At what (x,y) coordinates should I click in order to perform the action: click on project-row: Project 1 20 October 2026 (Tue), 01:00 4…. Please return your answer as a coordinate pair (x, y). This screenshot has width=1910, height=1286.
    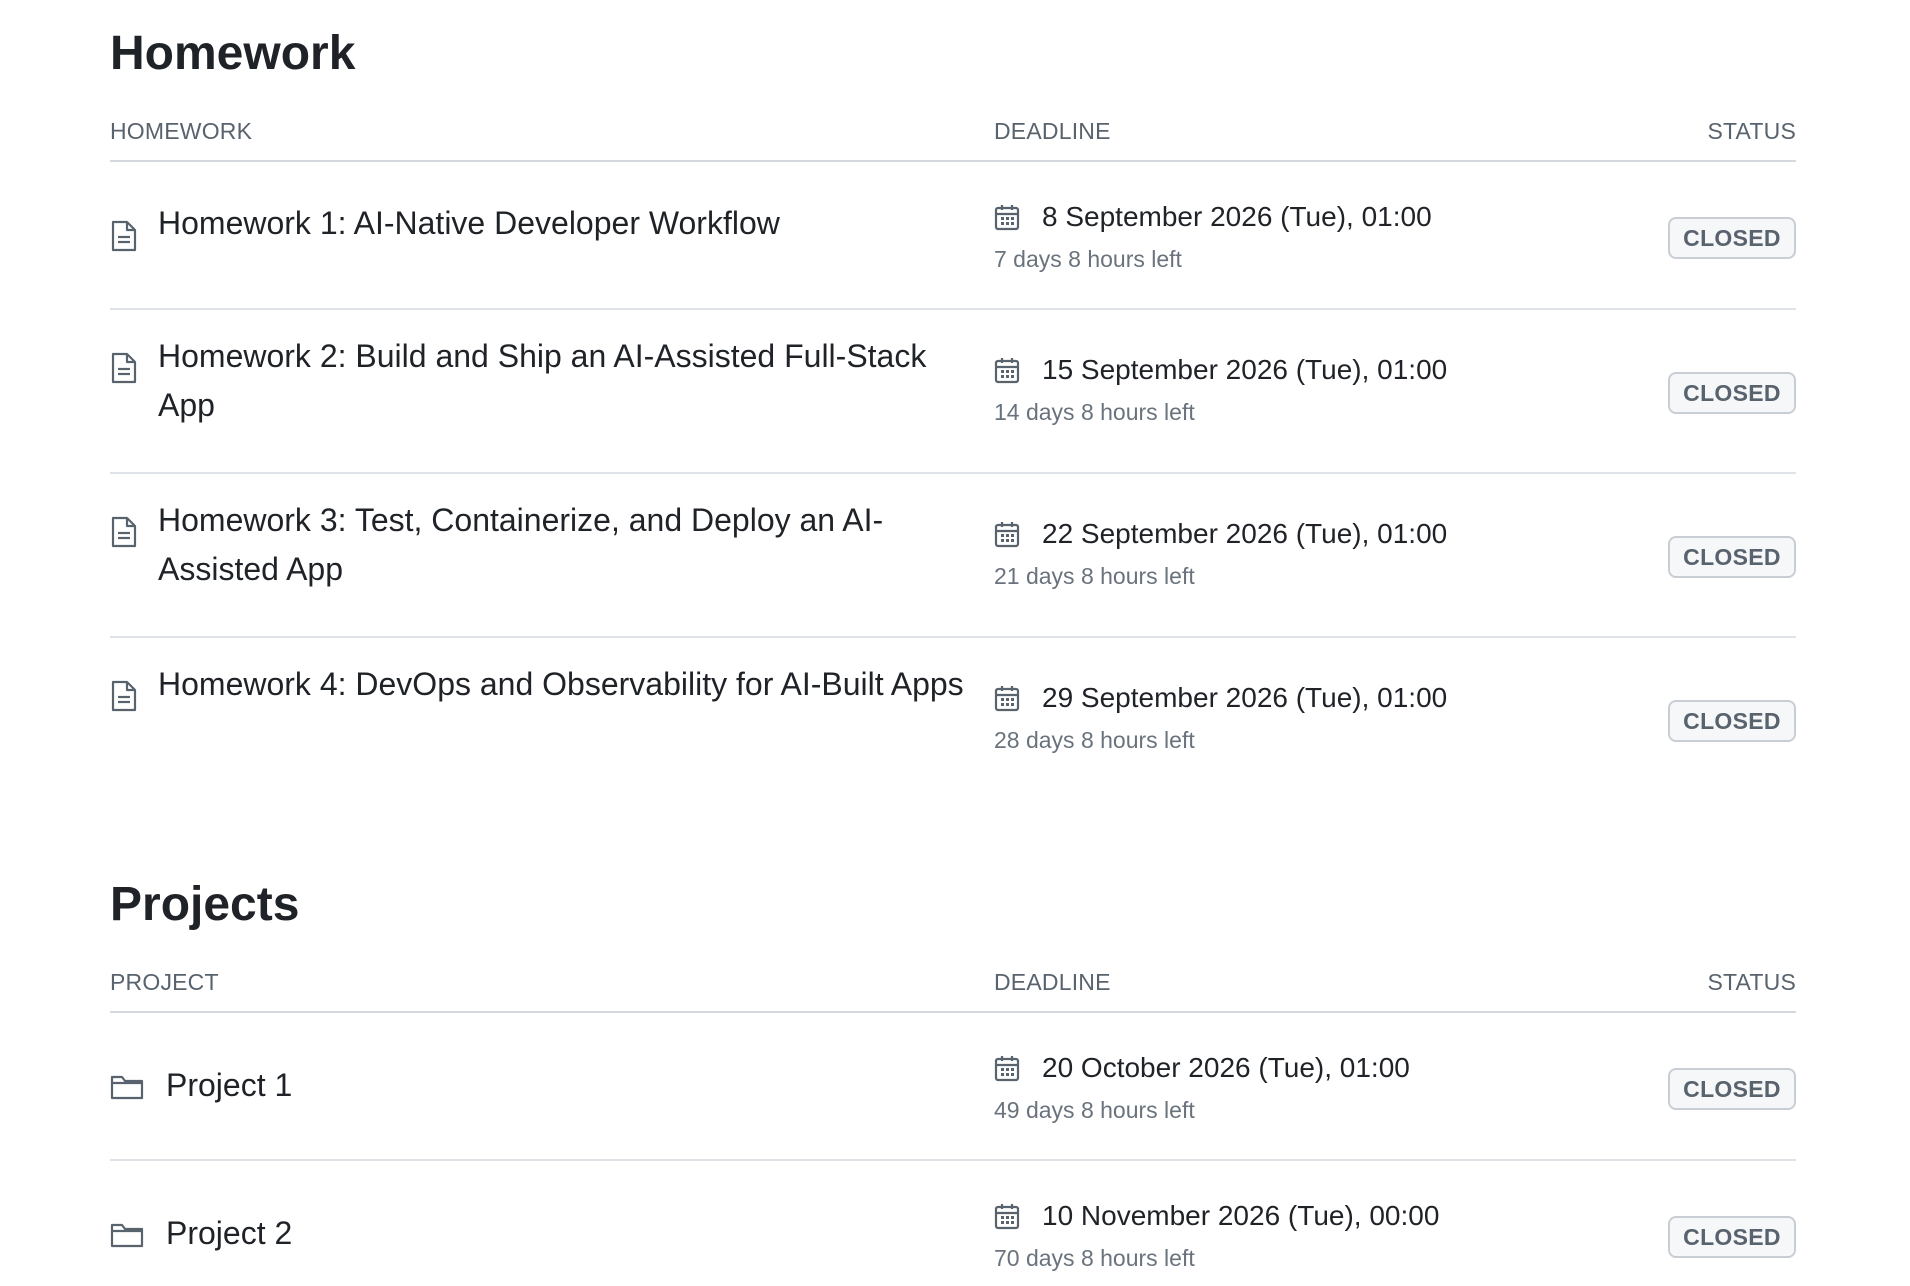
    Looking at the image, I should click on (953, 1087).